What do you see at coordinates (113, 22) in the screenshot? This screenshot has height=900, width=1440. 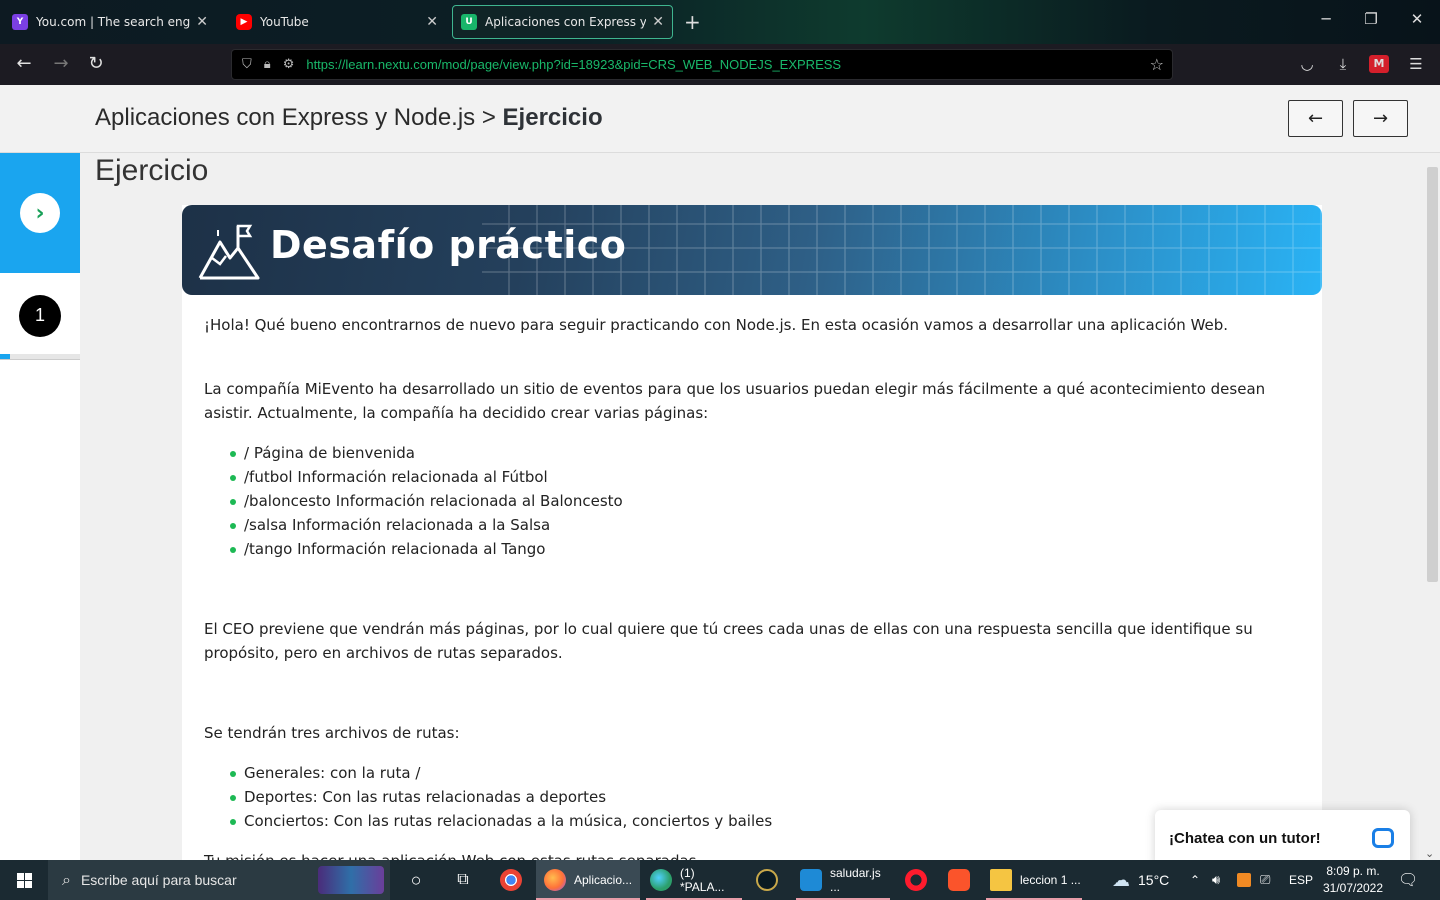 I see `tab-title: You.com | The search engine yo` at bounding box center [113, 22].